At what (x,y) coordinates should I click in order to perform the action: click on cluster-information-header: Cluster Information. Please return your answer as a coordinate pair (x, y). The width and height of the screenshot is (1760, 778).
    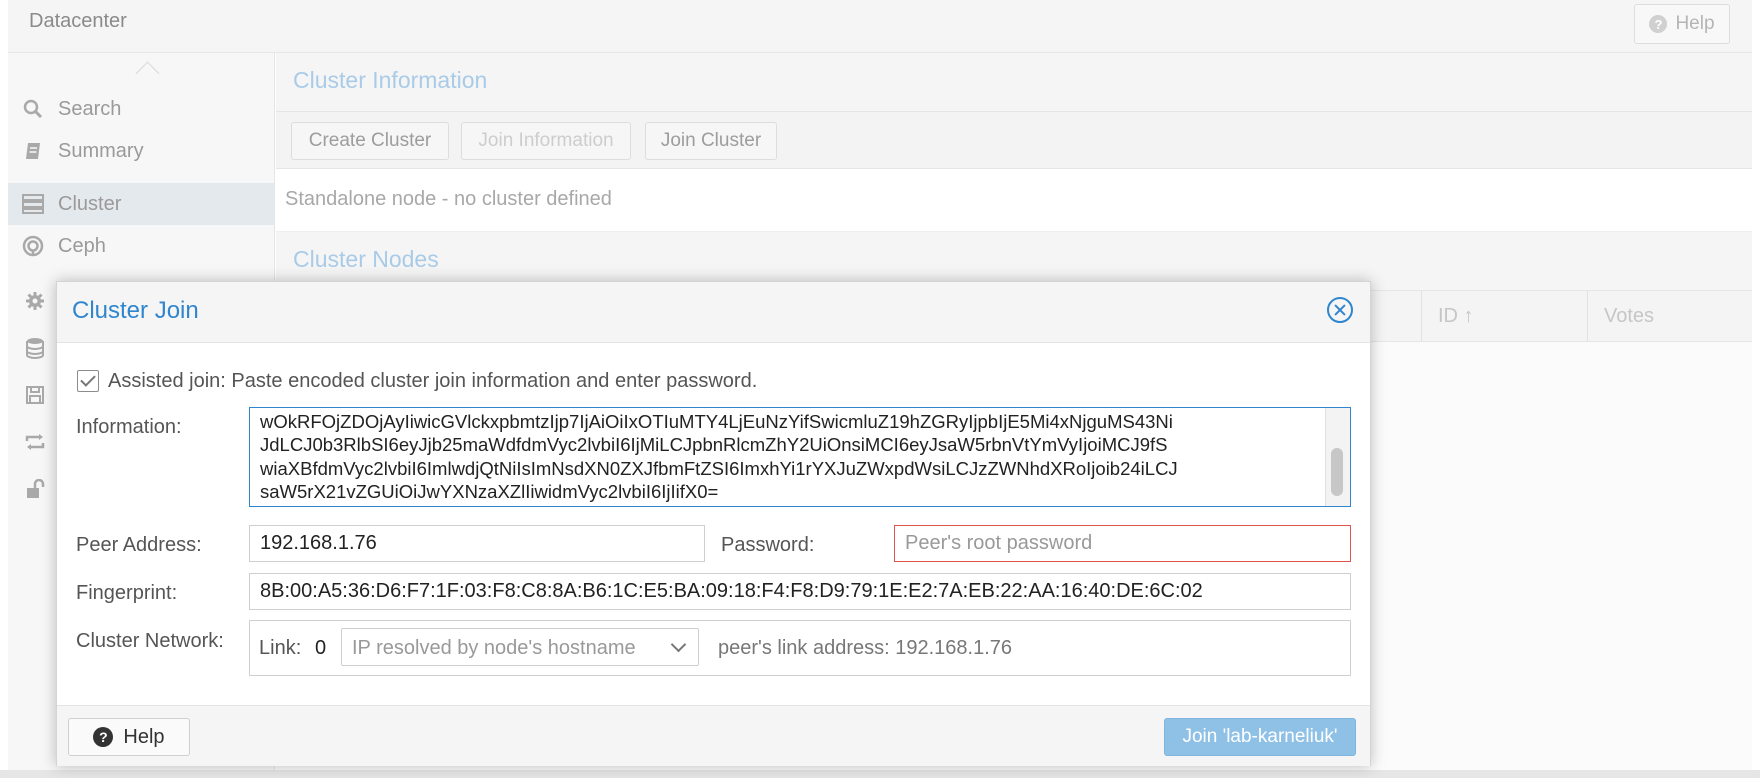
    Looking at the image, I should click on (1014, 82).